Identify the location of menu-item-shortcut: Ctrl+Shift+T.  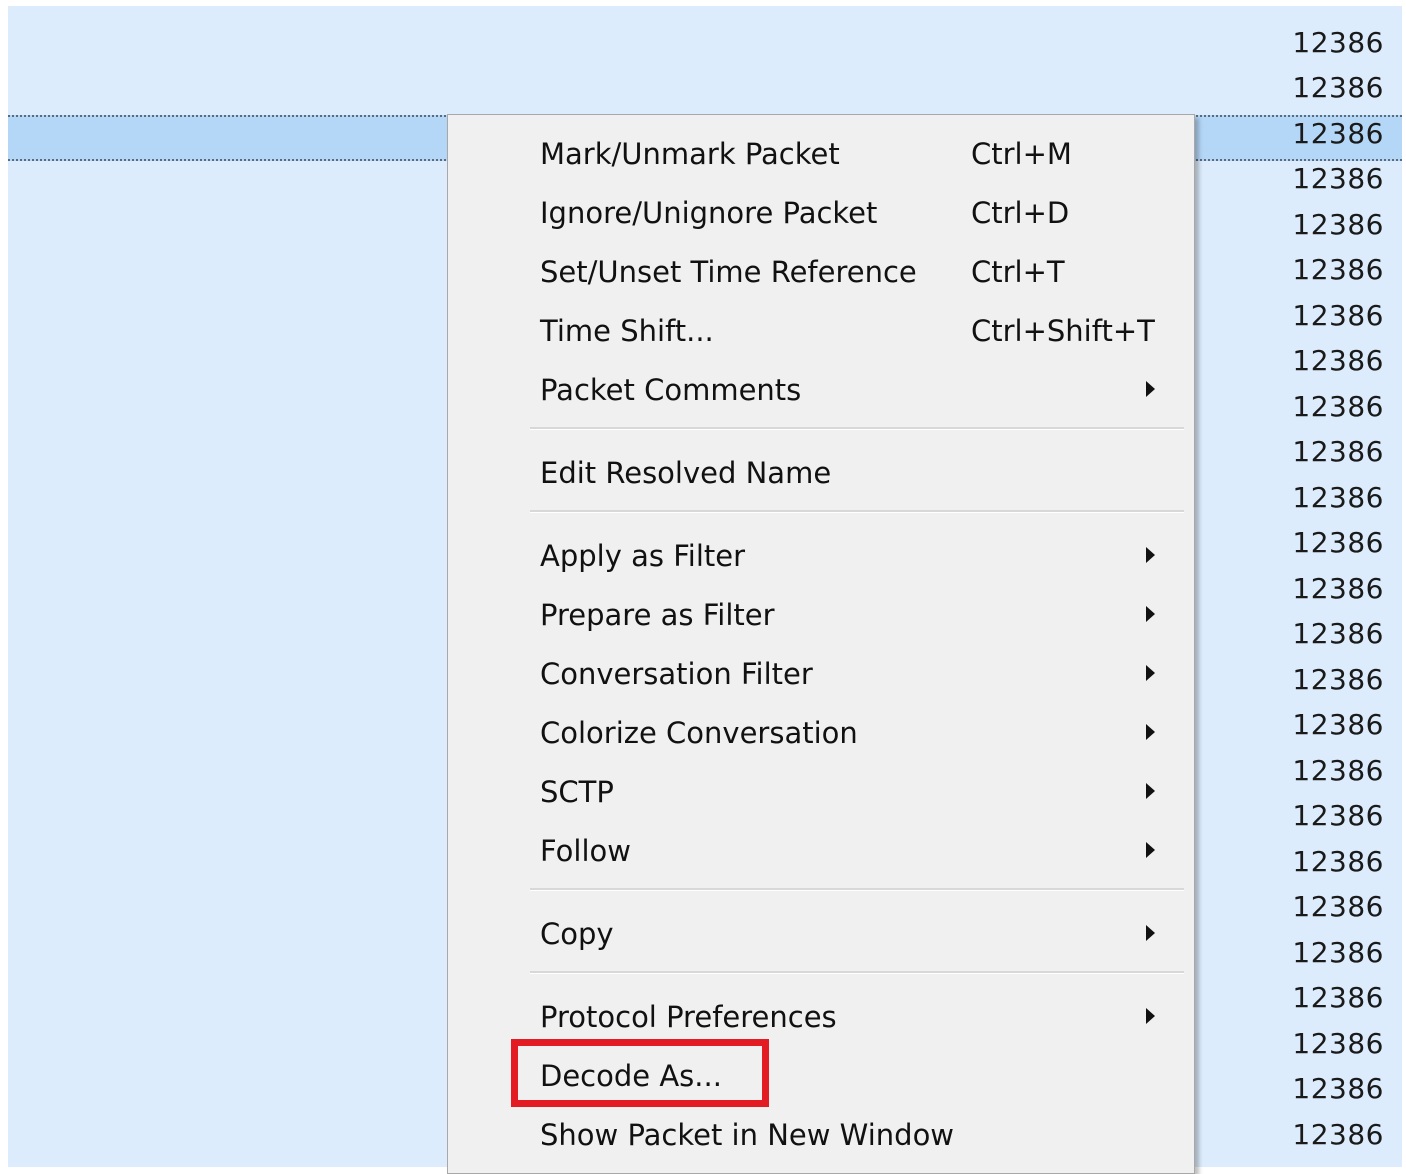
(1063, 331).